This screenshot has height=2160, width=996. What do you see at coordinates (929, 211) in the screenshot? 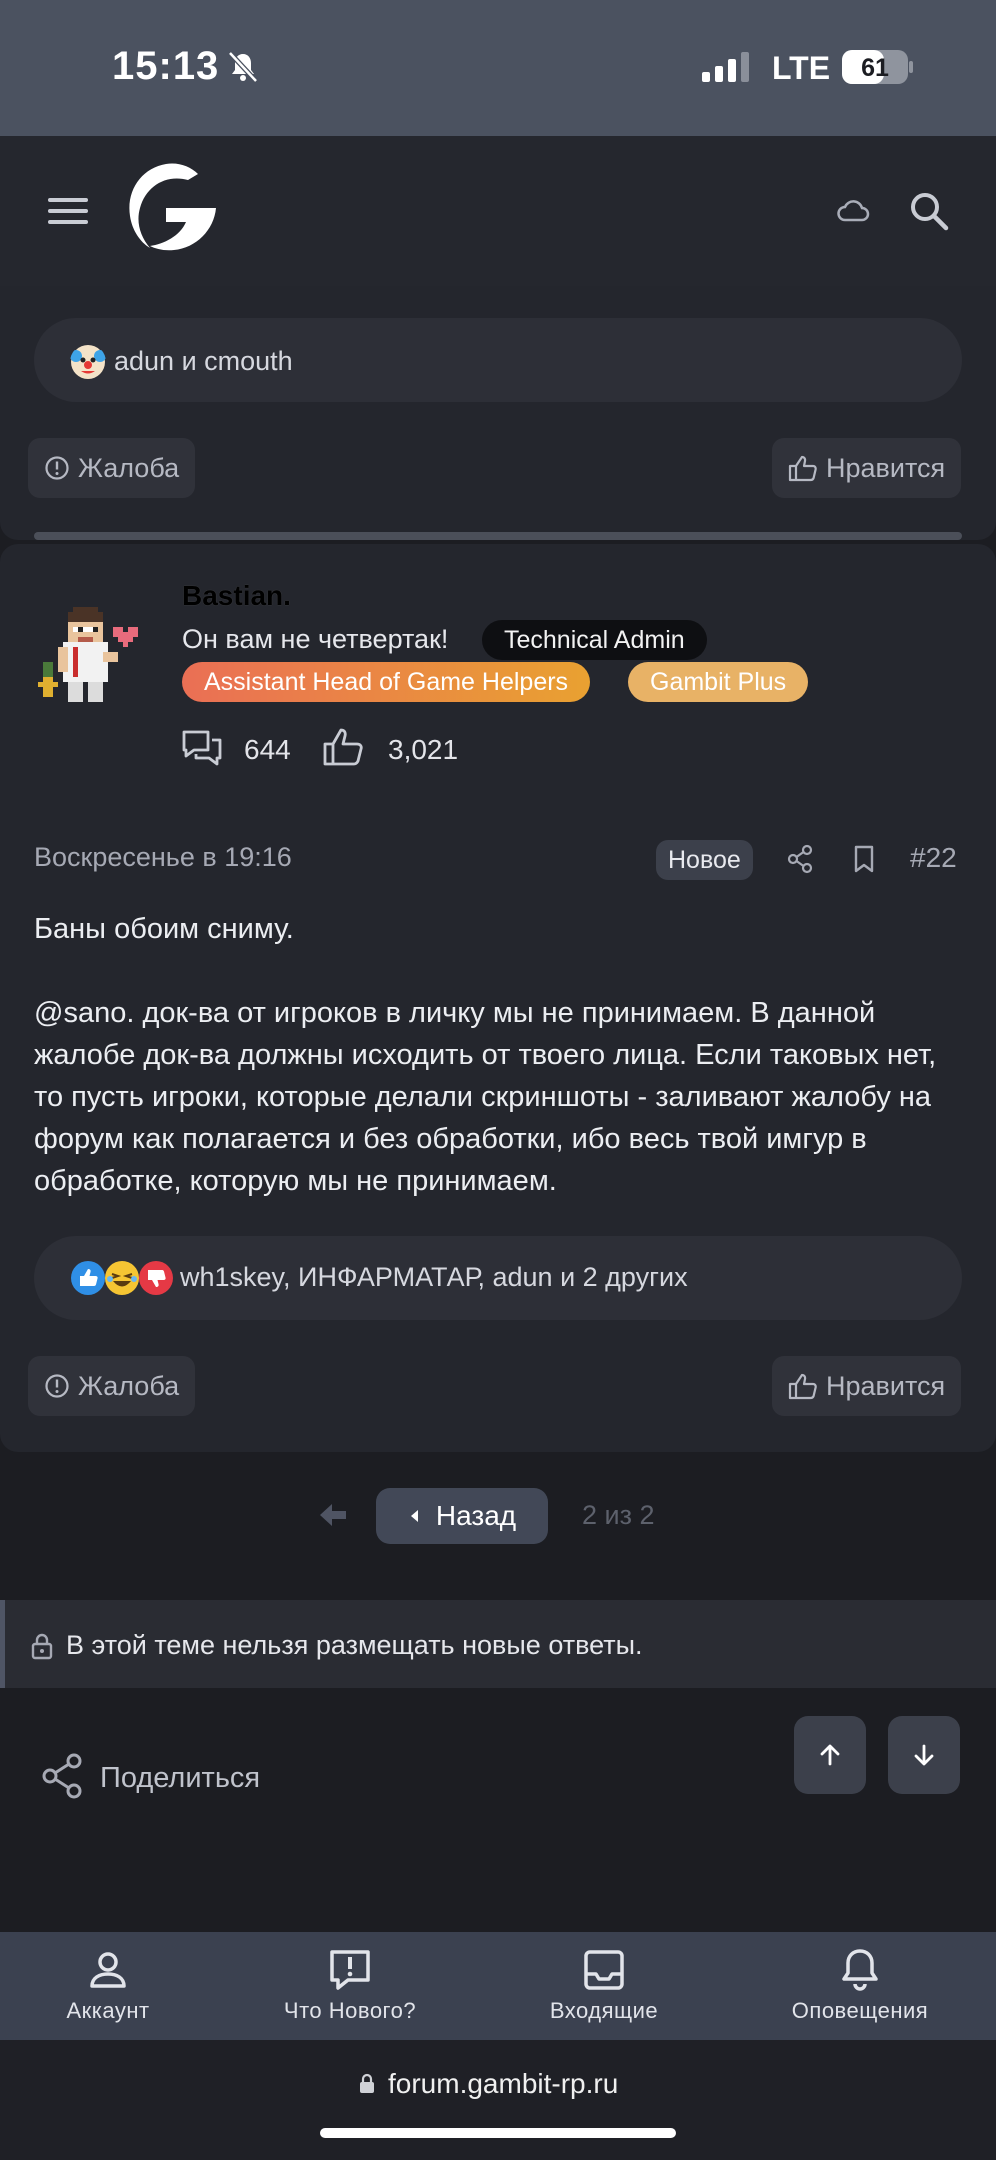
I see `search-icon` at bounding box center [929, 211].